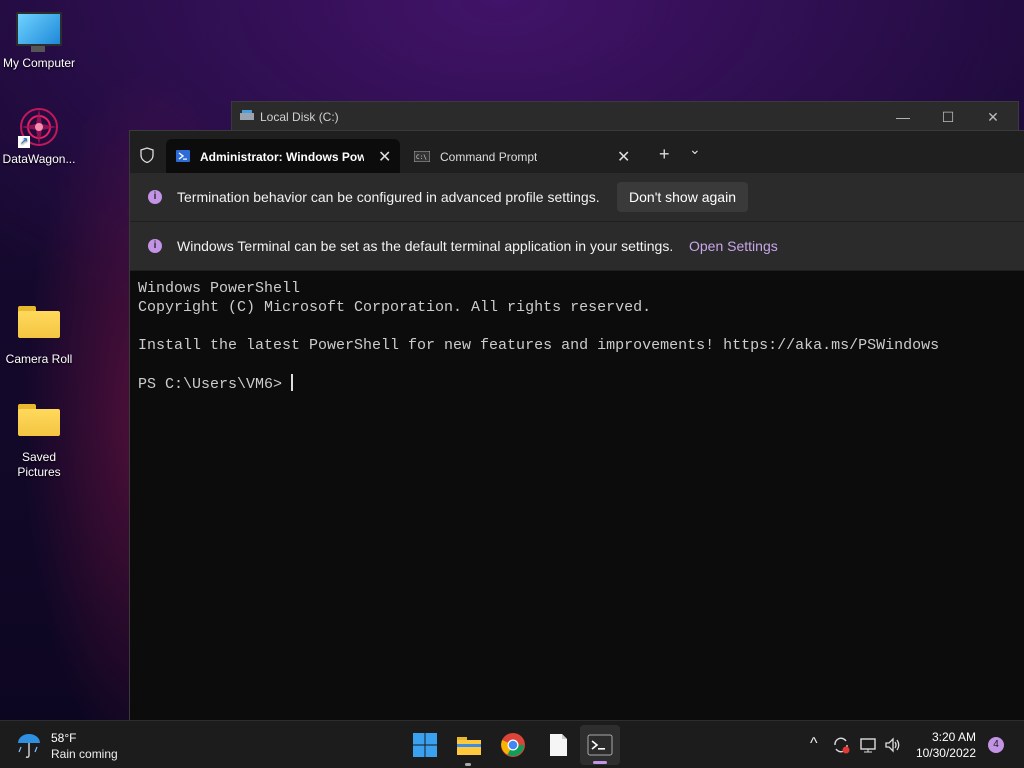 Image resolution: width=1024 pixels, height=768 pixels. Describe the element at coordinates (39, 127) in the screenshot. I see `datawagon-icon: ↗` at that location.